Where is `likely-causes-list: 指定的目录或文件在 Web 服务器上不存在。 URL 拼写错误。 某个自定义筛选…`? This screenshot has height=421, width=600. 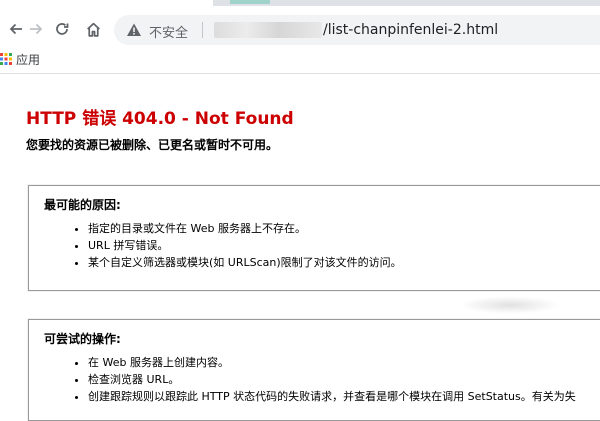 likely-causes-list: 指定的目录或文件在 Web 服务器上不存在。 URL 拼写错误。 某个自定义筛选… is located at coordinates (238, 245).